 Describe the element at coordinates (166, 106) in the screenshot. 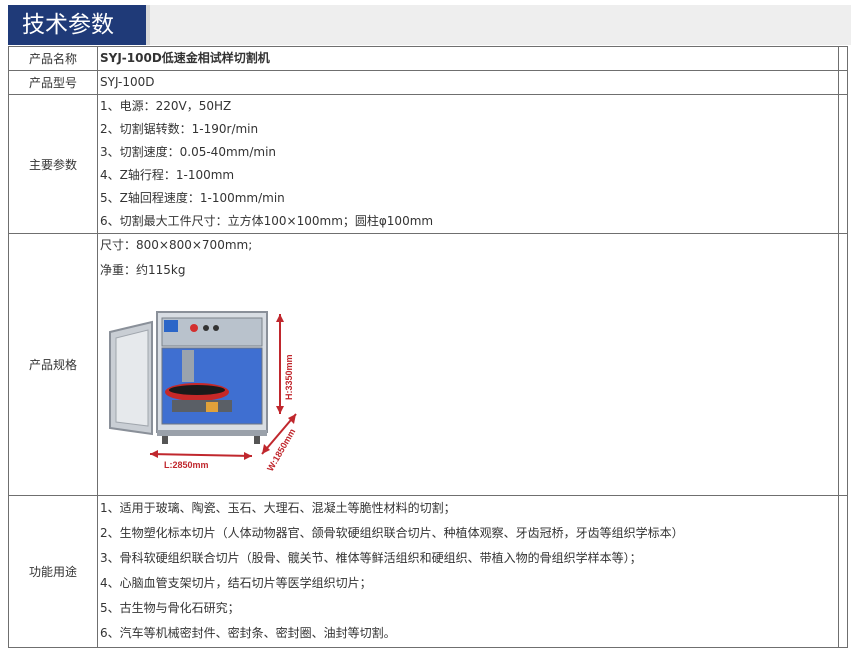

I see `param-line: 1、电源：220V，50HZ` at that location.